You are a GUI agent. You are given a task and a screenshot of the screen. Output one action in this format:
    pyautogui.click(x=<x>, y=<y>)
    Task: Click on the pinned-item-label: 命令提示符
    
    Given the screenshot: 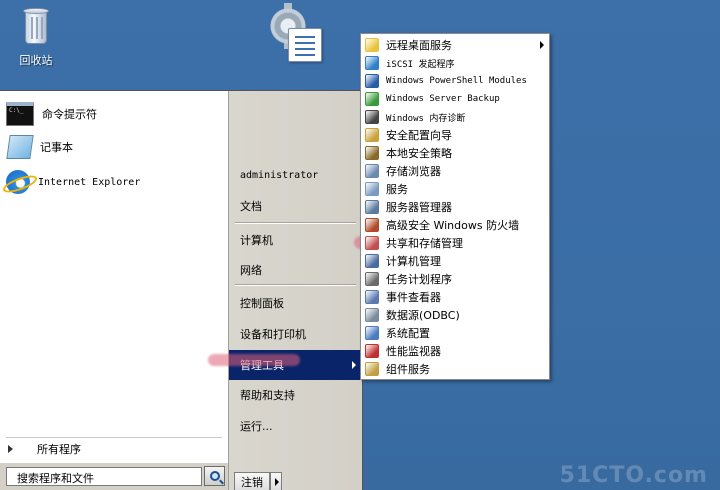 What is the action you would take?
    pyautogui.click(x=69, y=114)
    